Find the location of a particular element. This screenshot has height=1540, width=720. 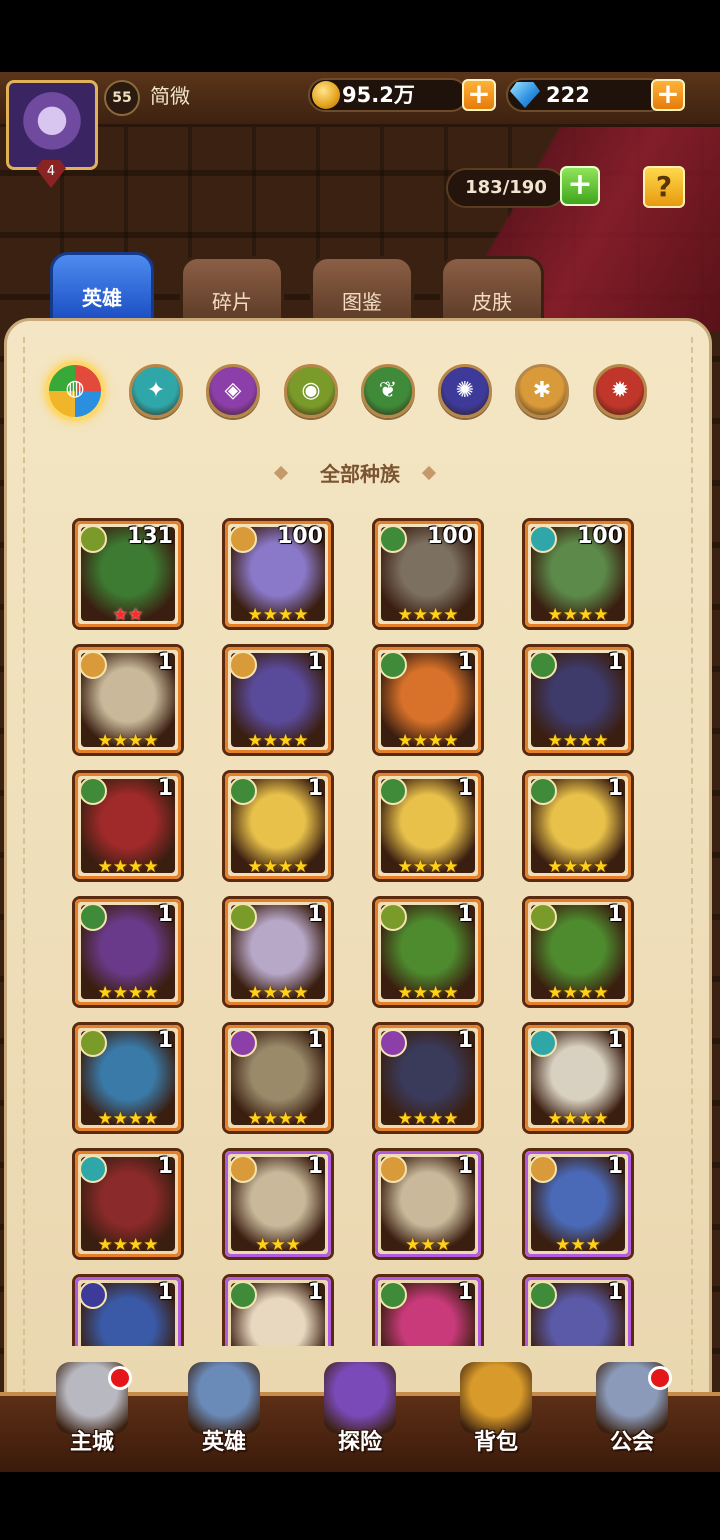

shadow-faction-icon: ◈ is located at coordinates (233, 390).